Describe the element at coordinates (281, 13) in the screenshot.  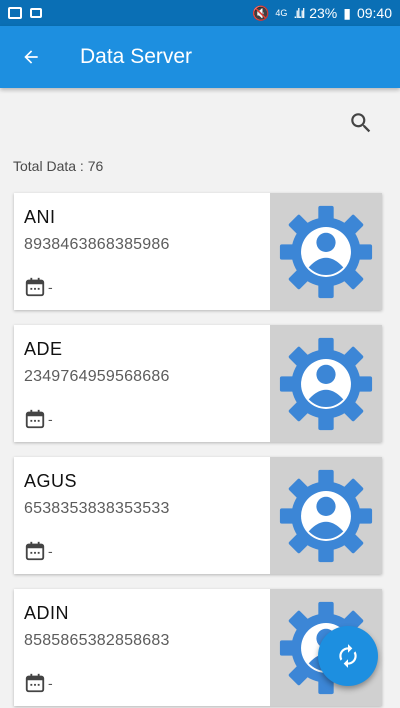
I see `network-label: 4G` at that location.